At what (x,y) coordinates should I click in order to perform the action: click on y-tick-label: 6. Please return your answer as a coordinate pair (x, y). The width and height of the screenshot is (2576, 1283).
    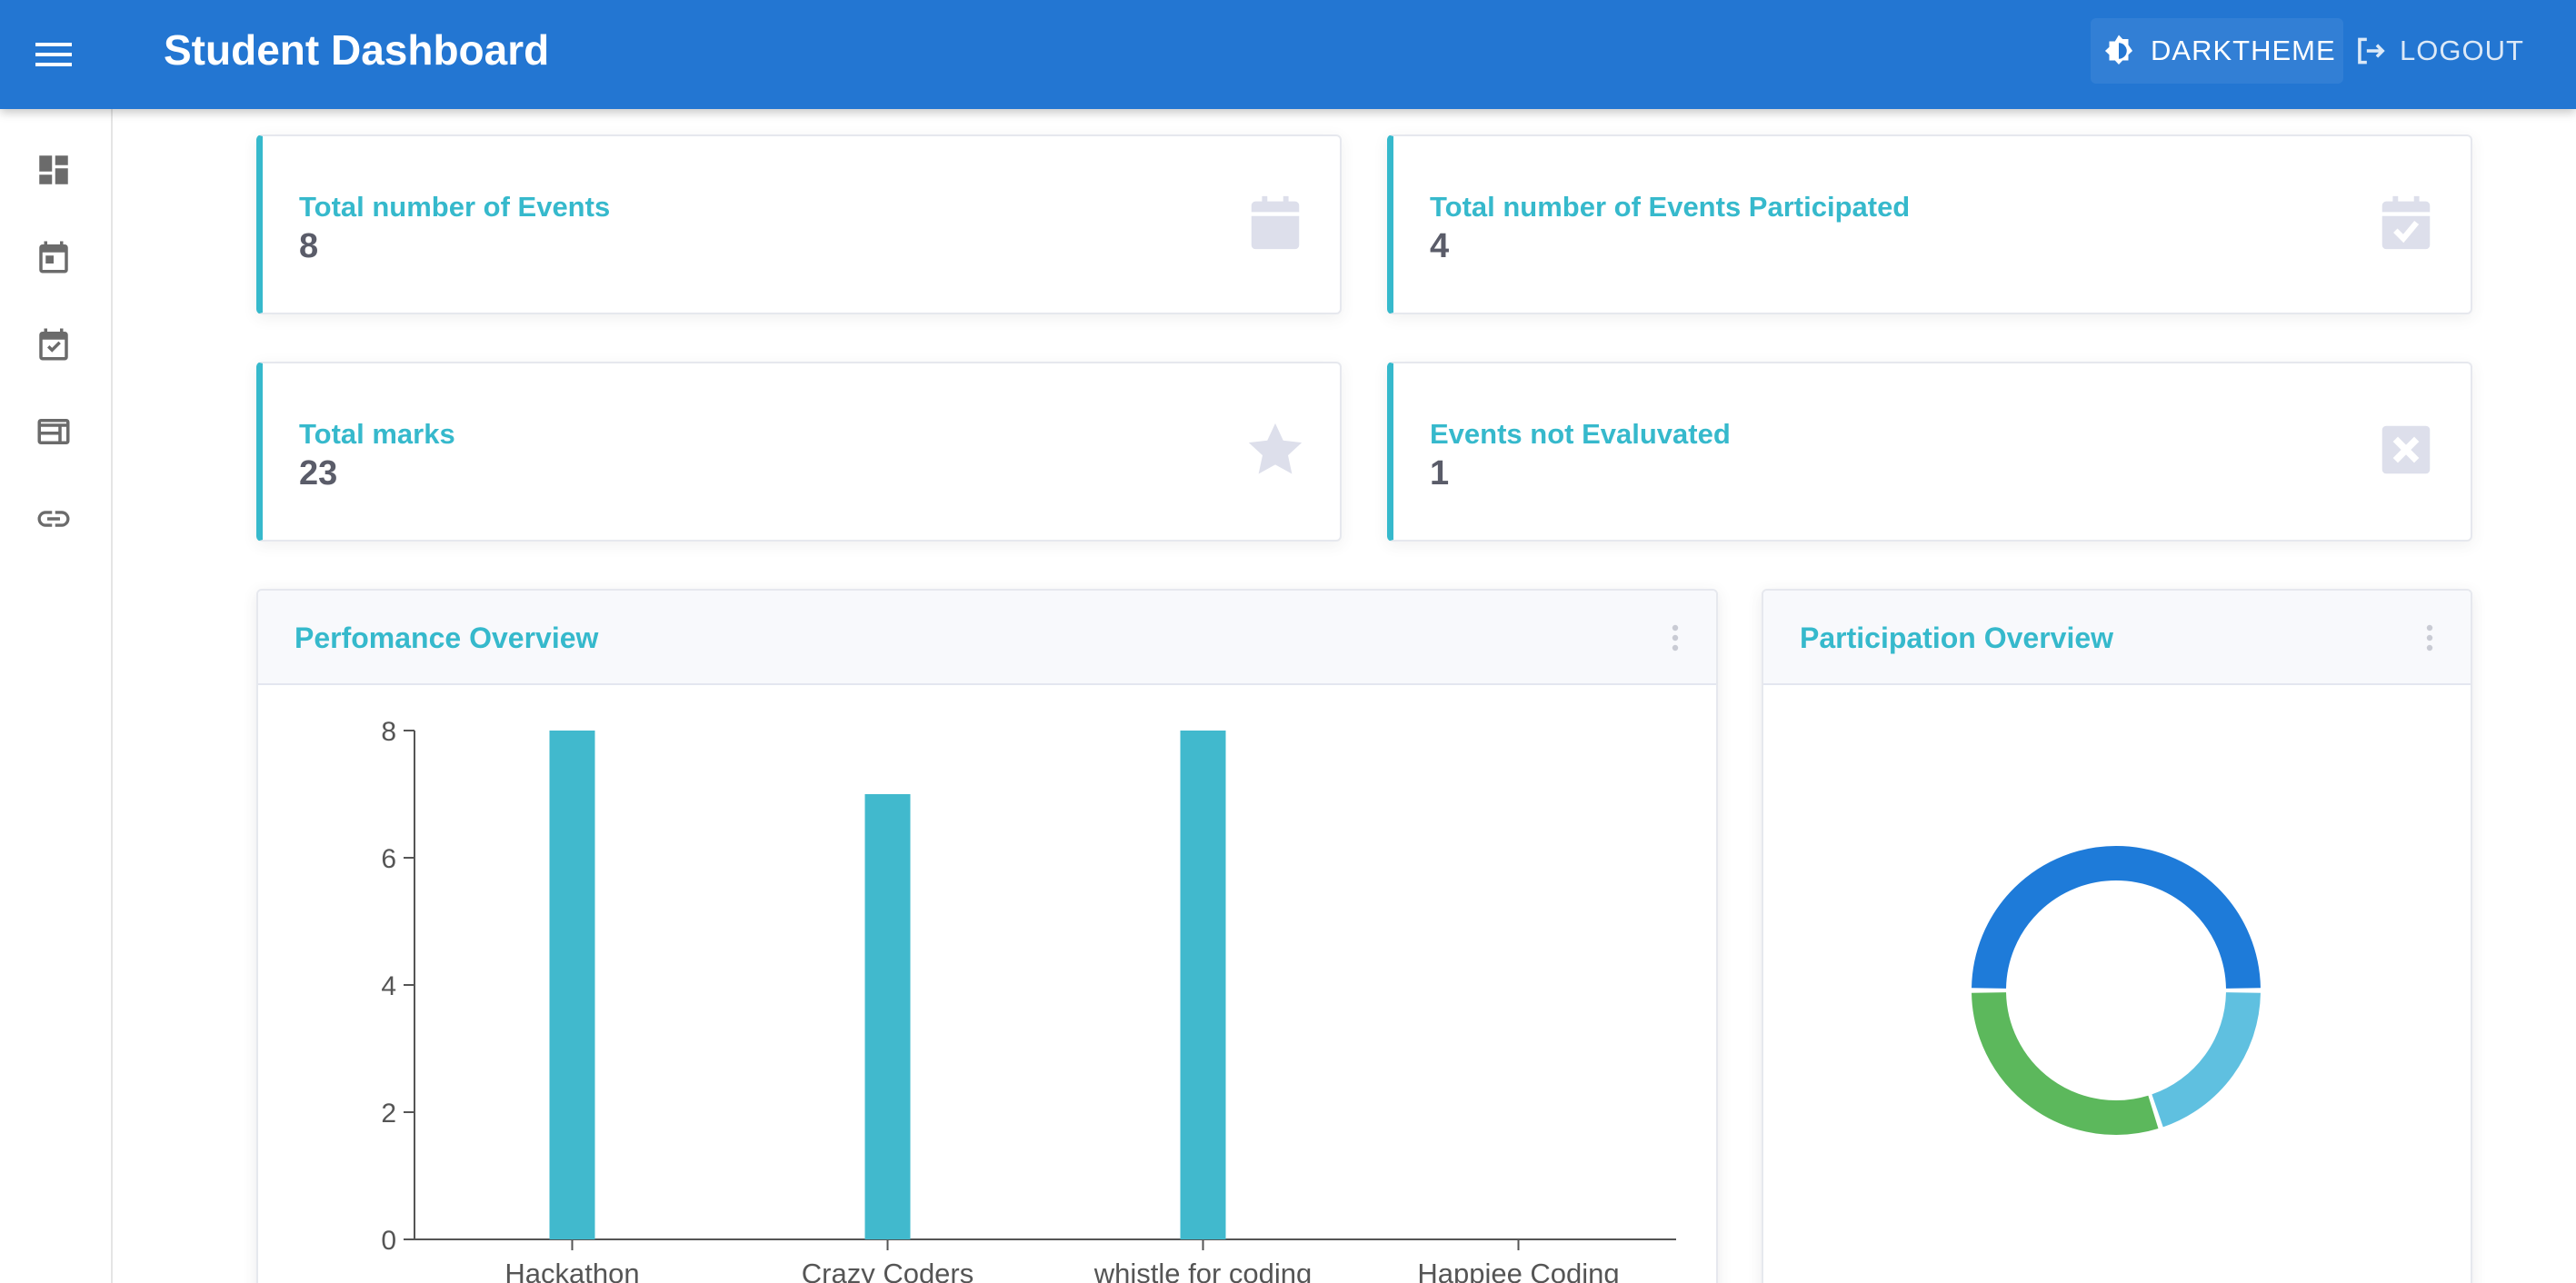
    Looking at the image, I should click on (388, 859).